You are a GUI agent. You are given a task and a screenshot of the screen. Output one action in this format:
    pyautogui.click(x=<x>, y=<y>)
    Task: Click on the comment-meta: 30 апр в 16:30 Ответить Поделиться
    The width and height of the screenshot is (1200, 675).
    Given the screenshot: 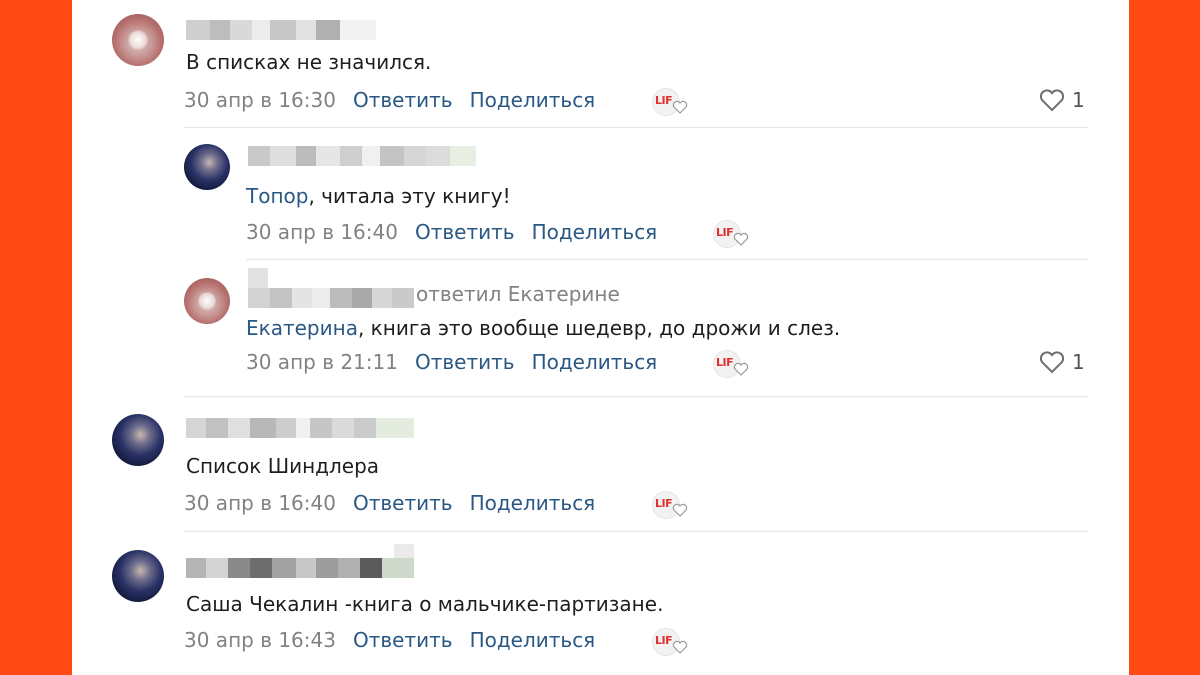 What is the action you would take?
    pyautogui.click(x=389, y=100)
    